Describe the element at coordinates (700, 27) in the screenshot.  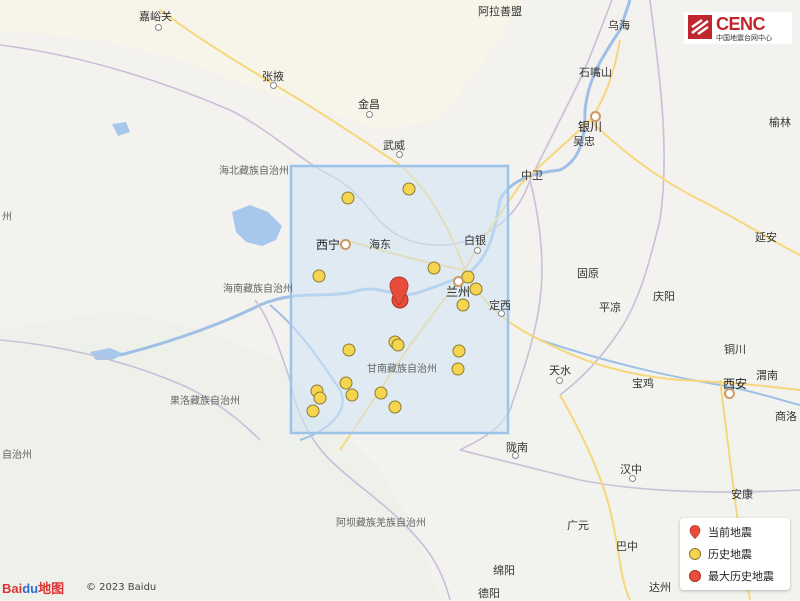
I see `cenc-logo-icon` at that location.